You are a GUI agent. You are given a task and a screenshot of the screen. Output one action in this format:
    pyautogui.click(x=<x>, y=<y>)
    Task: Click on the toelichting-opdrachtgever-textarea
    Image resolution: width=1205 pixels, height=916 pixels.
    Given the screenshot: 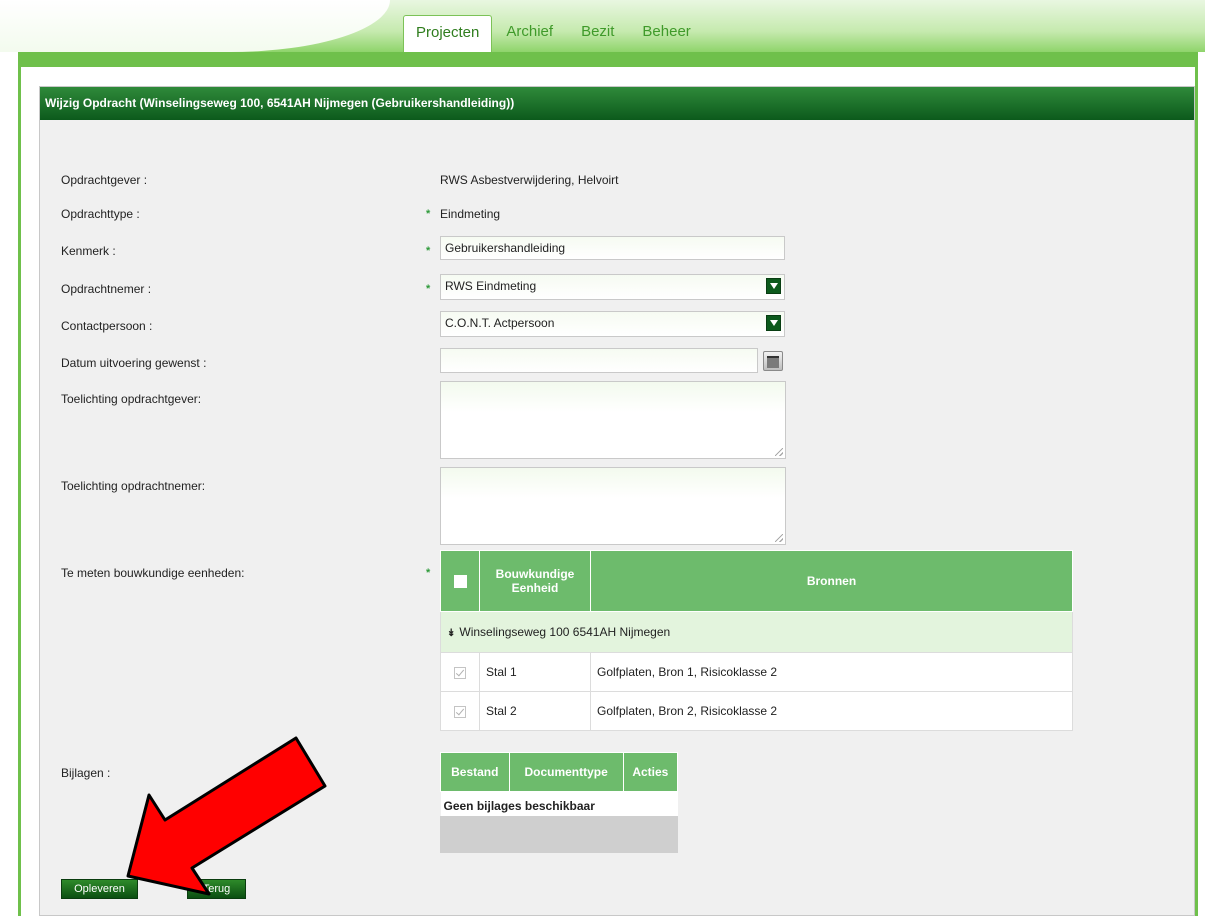 What is the action you would take?
    pyautogui.click(x=613, y=420)
    